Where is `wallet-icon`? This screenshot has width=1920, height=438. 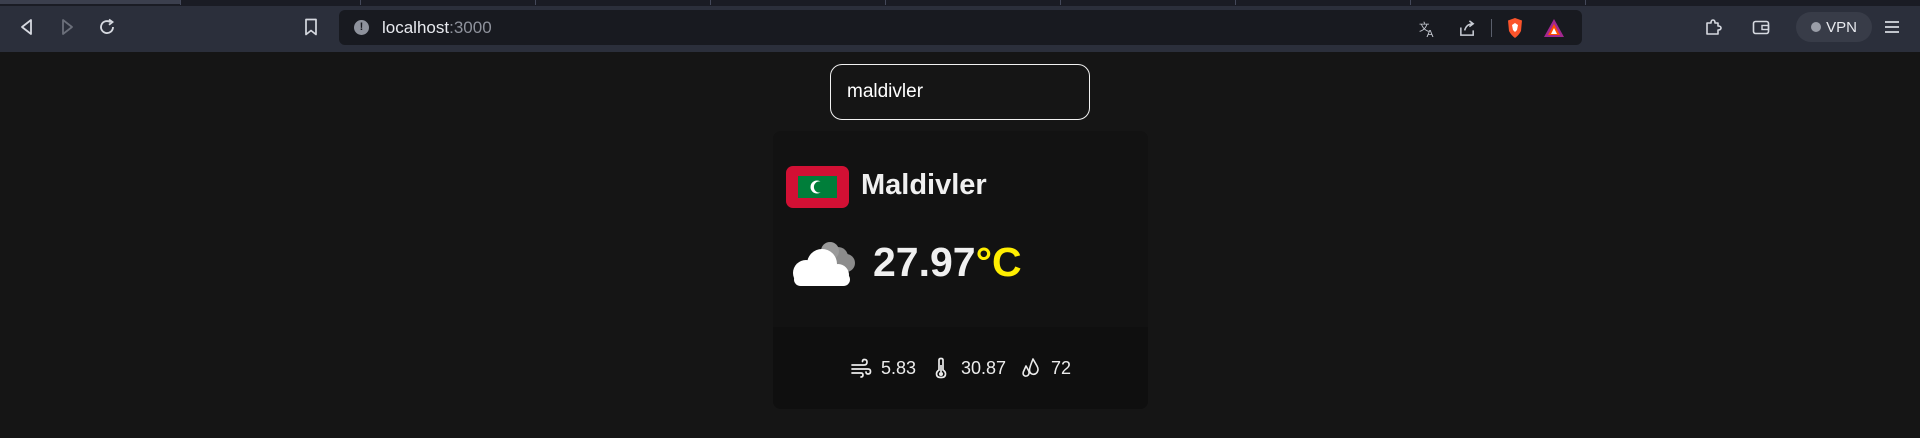
wallet-icon is located at coordinates (1761, 27).